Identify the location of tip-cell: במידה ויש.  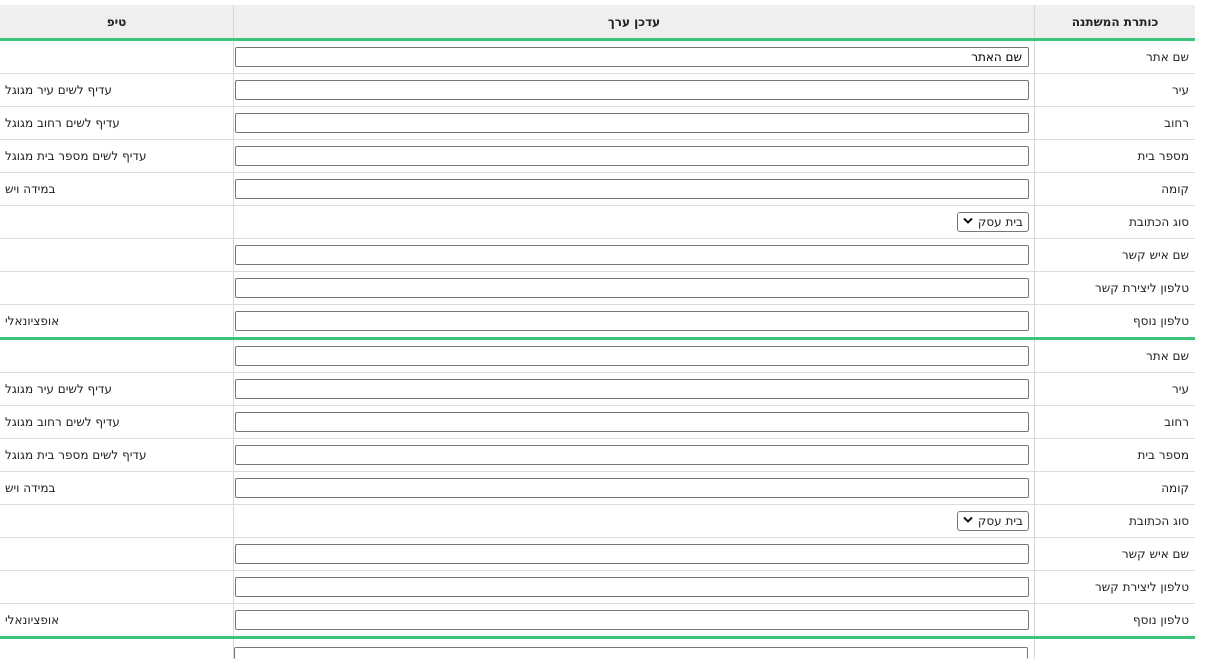
(116, 488).